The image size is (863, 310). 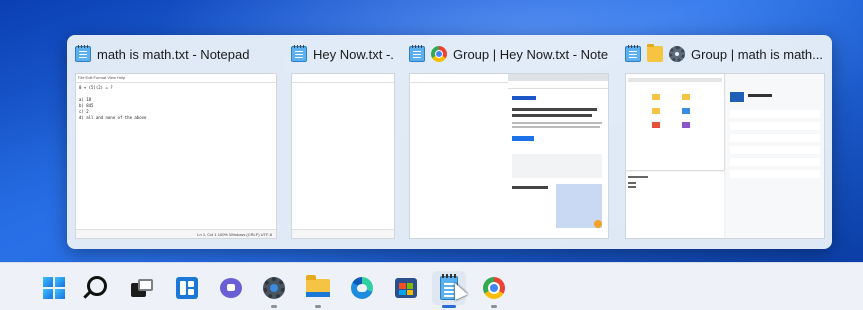 I want to click on chat-bubble, so click(x=598, y=224).